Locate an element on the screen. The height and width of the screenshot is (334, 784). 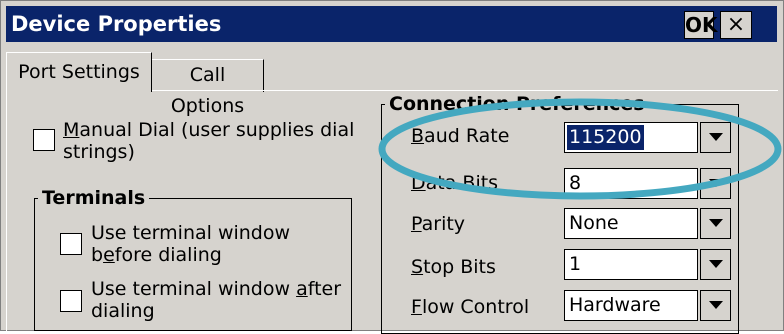
tab-port-settings: Port Settings is located at coordinates (79, 72).